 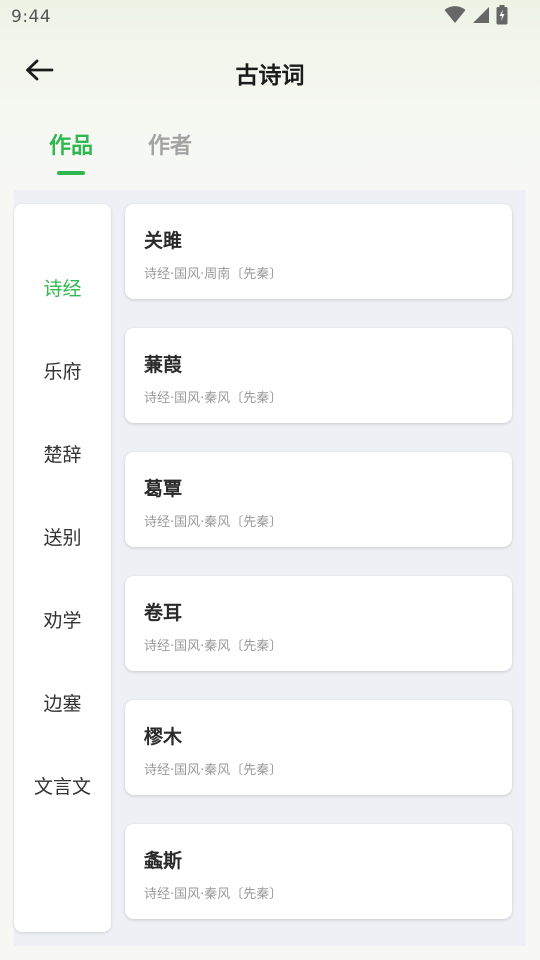 I want to click on poem-card: 卷耳 诗经·国风·秦风〔先秦〕, so click(x=318, y=623).